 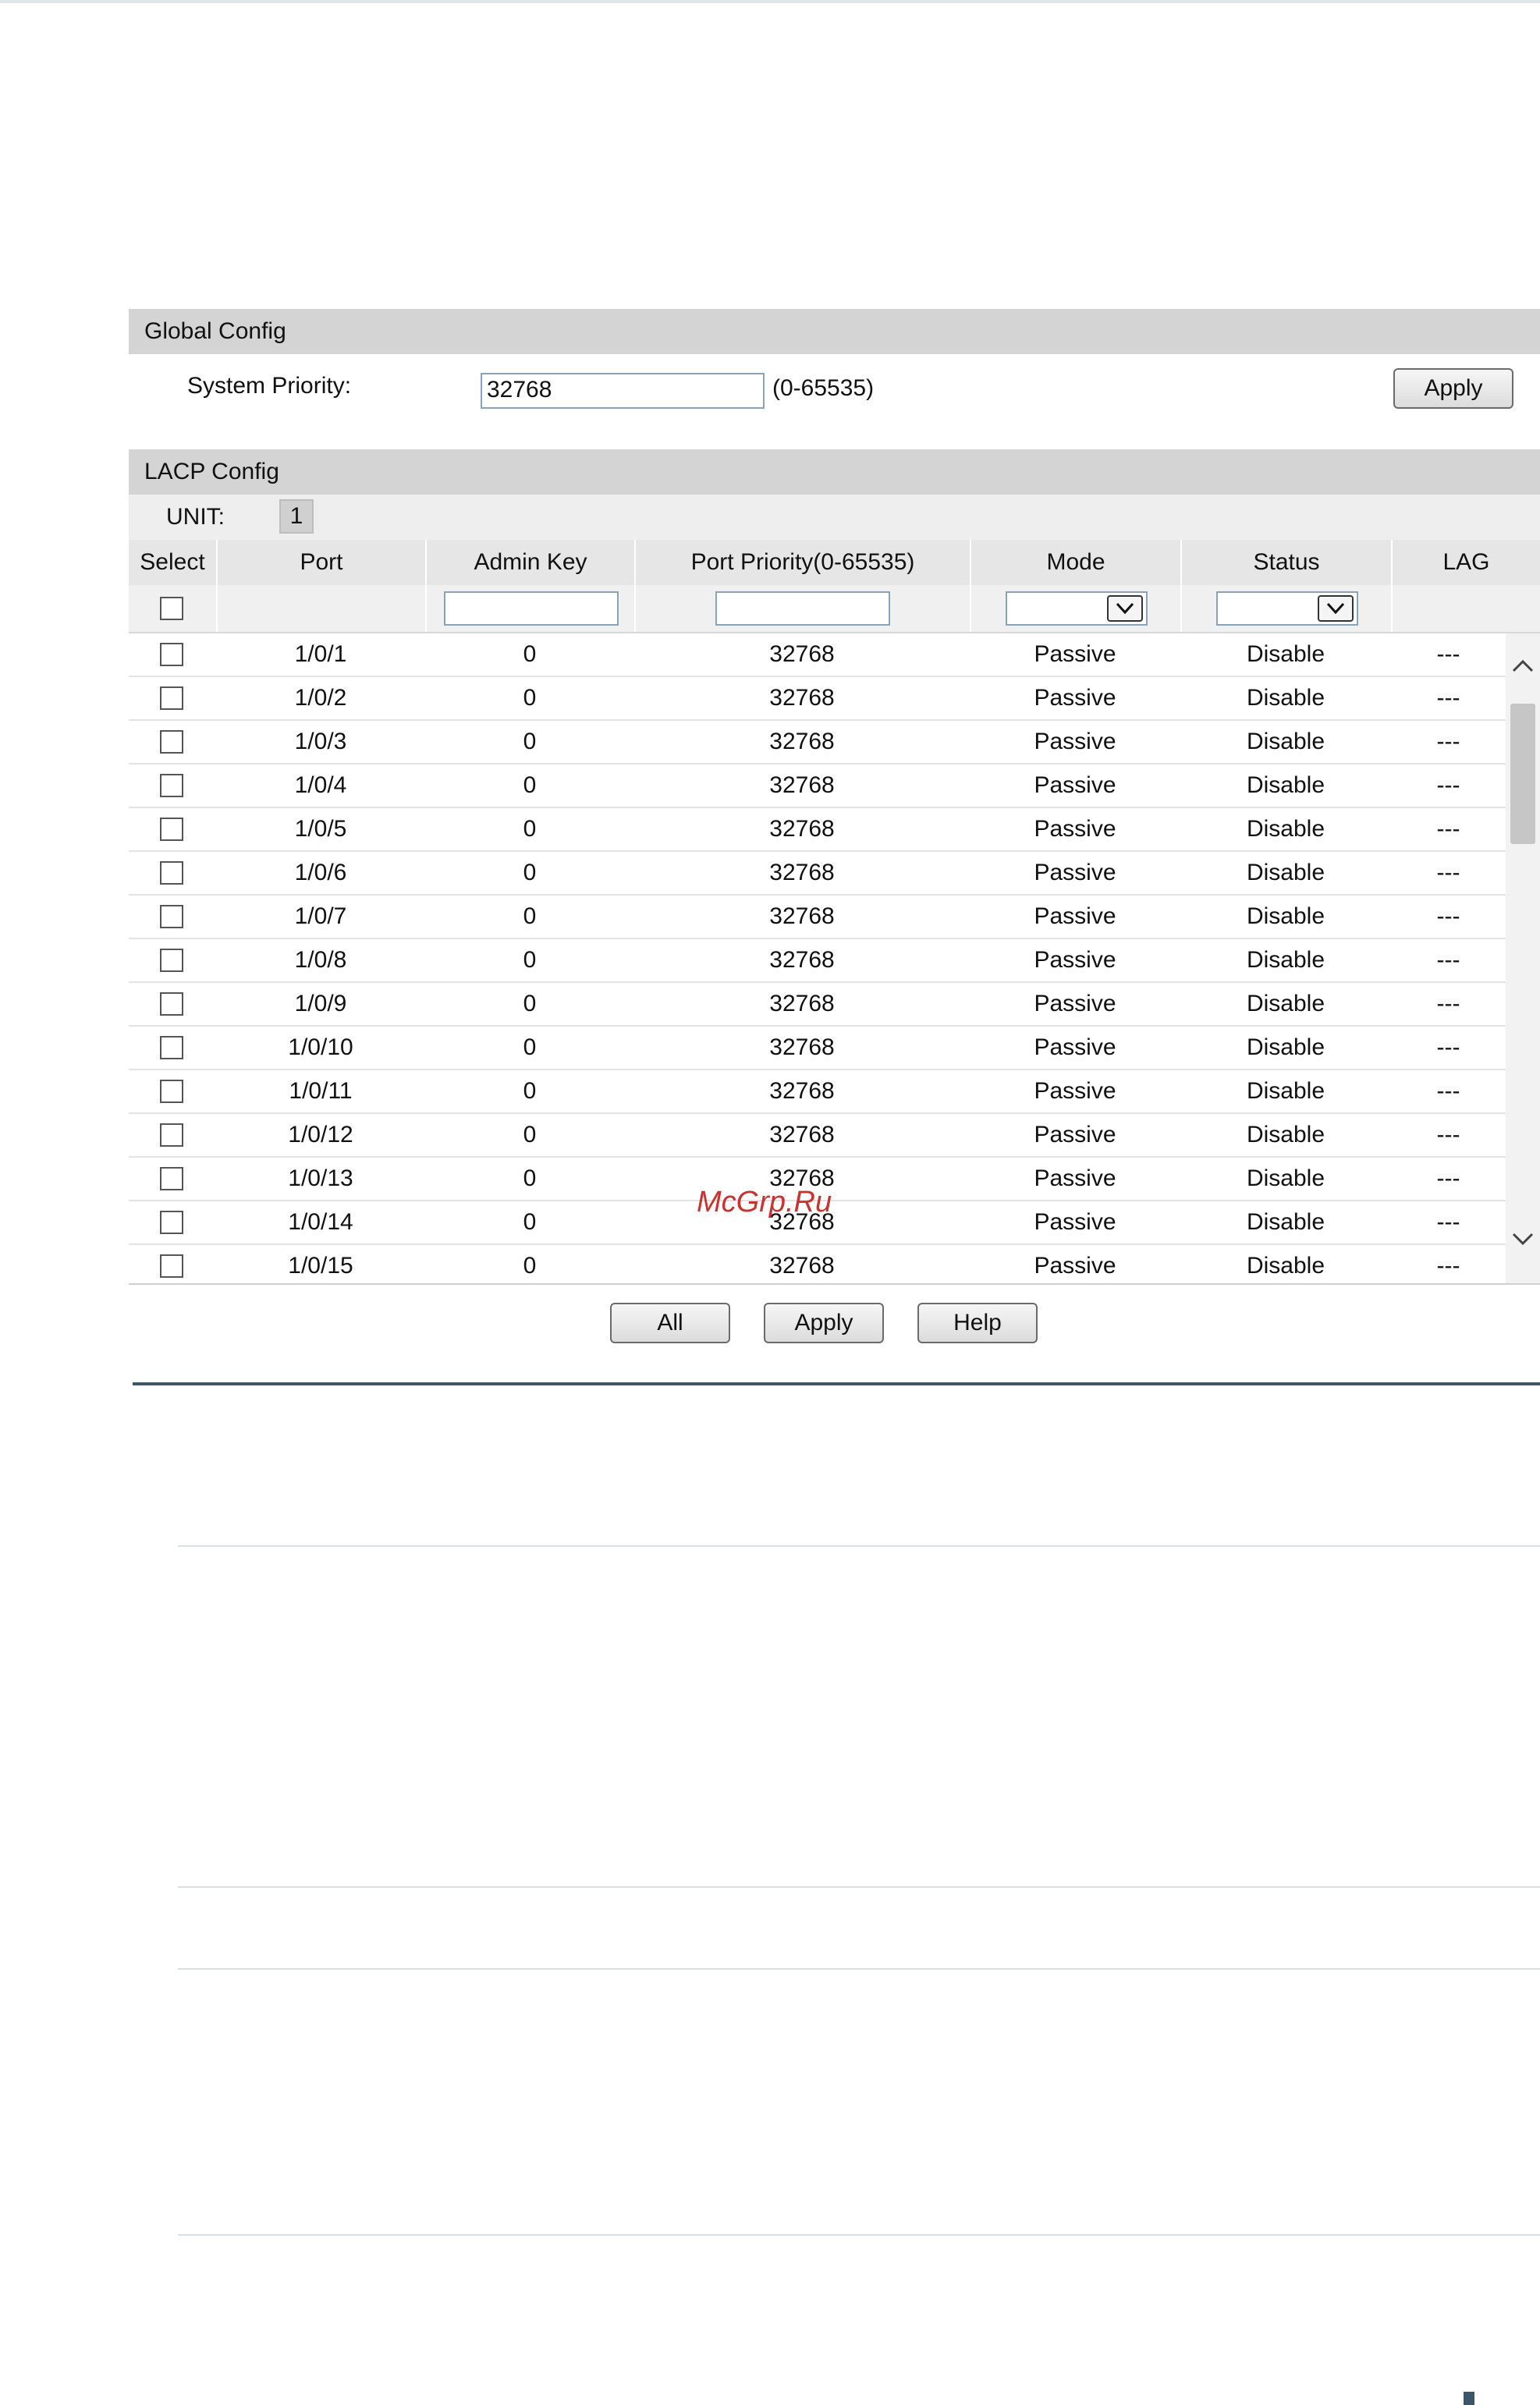 I want to click on table-row: 1/0/6 0 32768 Passive Disable ---, so click(x=817, y=874).